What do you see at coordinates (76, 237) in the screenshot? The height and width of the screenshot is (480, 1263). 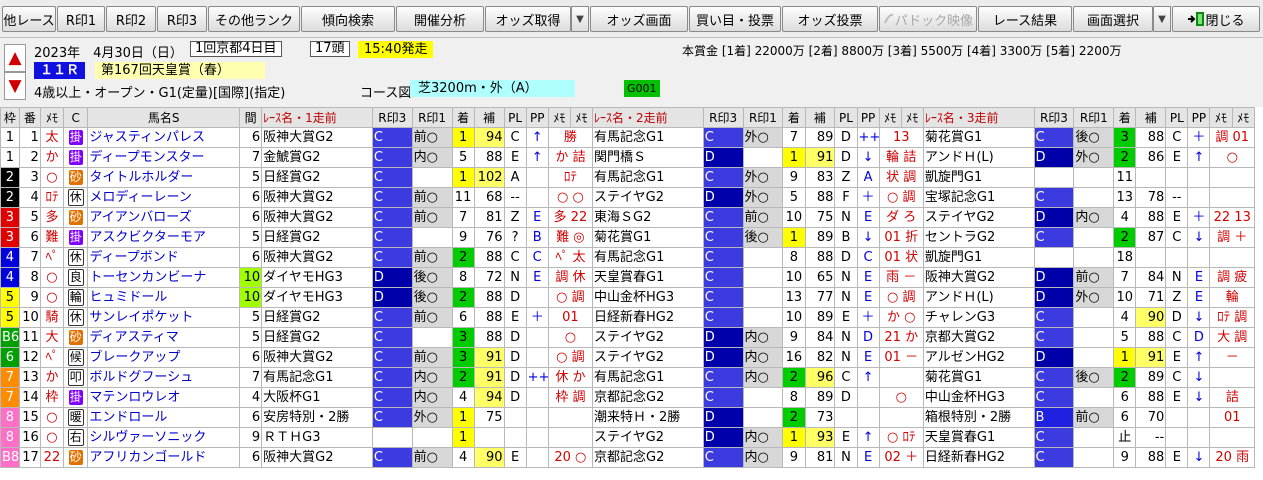 I see `marker-cell: 掛` at bounding box center [76, 237].